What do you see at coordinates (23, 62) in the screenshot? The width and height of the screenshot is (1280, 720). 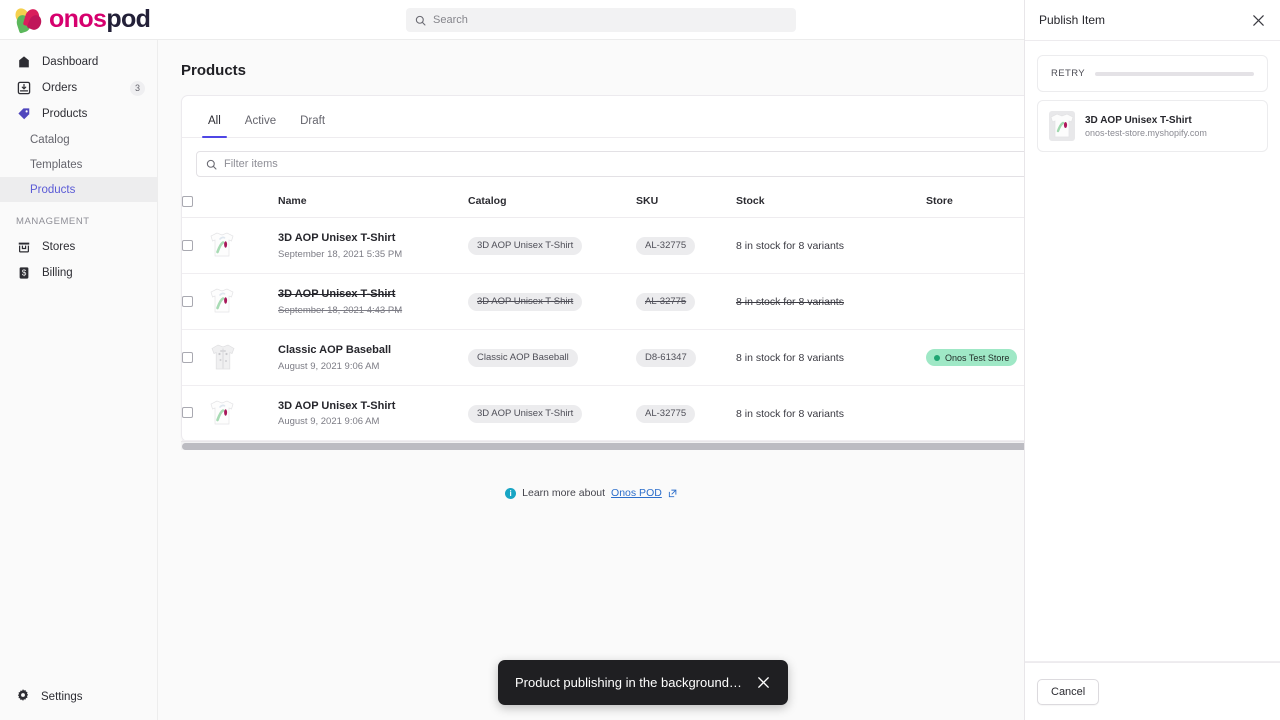 I see `home-icon` at bounding box center [23, 62].